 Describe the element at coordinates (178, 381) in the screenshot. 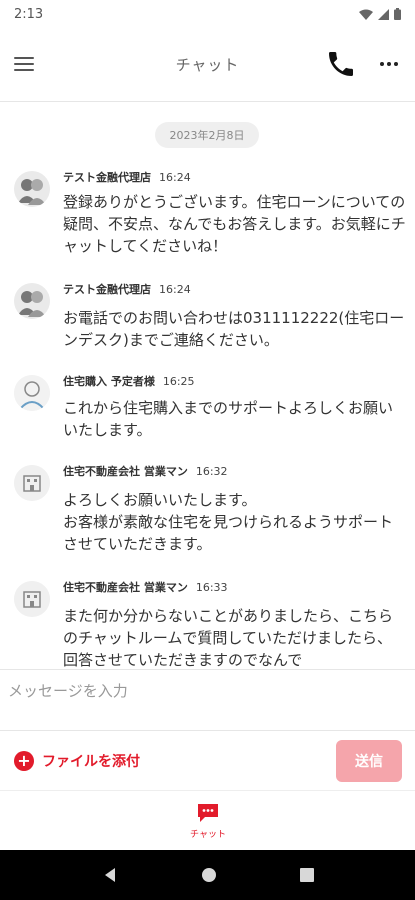

I see `message-time: 16:25` at that location.